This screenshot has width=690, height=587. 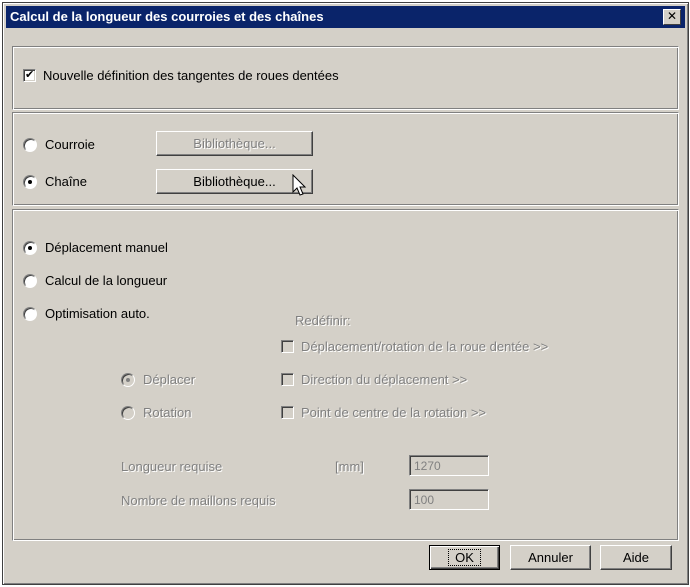 What do you see at coordinates (198, 500) in the screenshot?
I see `maillons-label: Nombre de maillons requis` at bounding box center [198, 500].